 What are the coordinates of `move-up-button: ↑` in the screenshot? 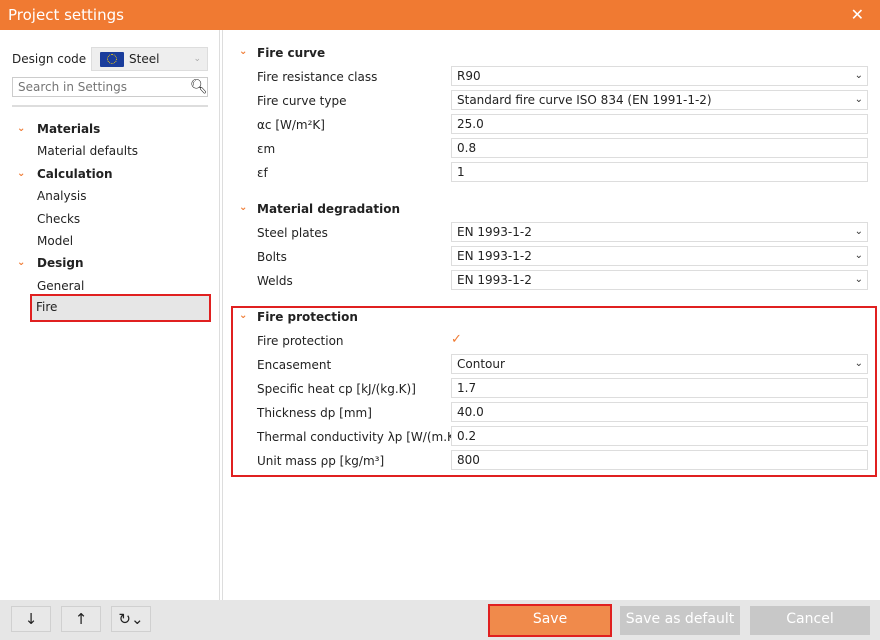 It's located at (81, 619).